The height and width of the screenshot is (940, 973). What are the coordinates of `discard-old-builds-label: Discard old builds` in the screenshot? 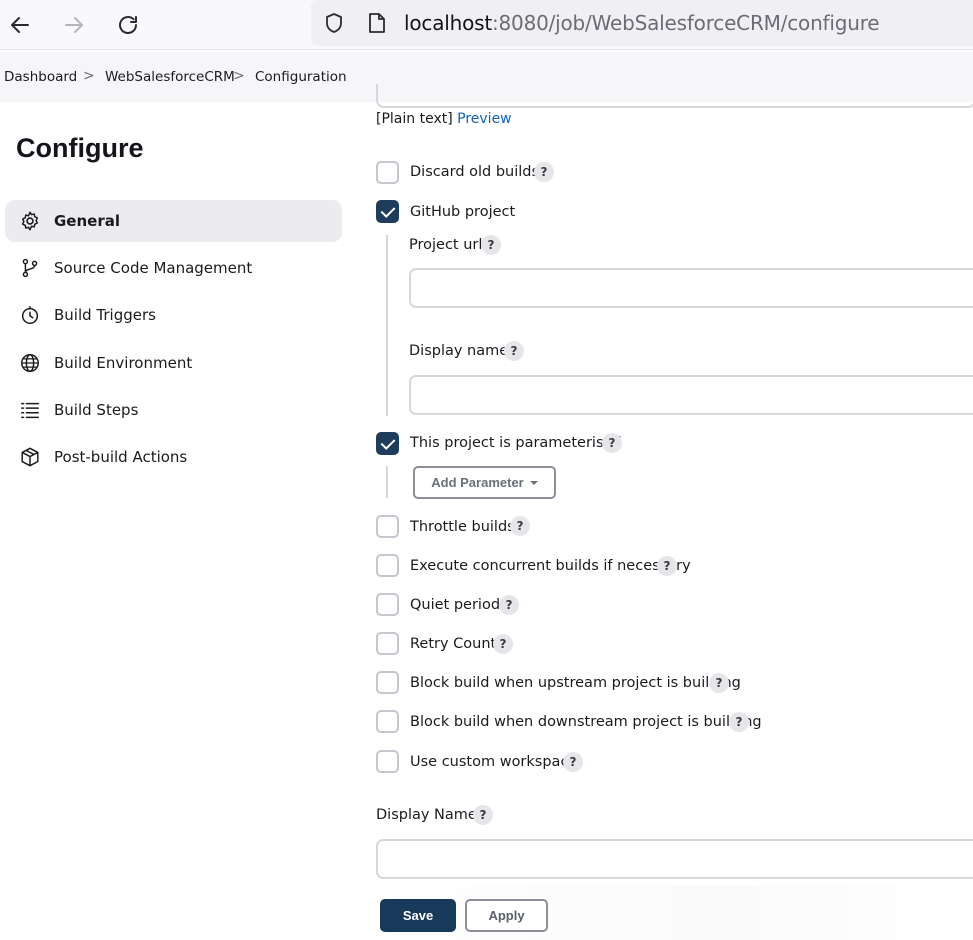 It's located at (474, 172).